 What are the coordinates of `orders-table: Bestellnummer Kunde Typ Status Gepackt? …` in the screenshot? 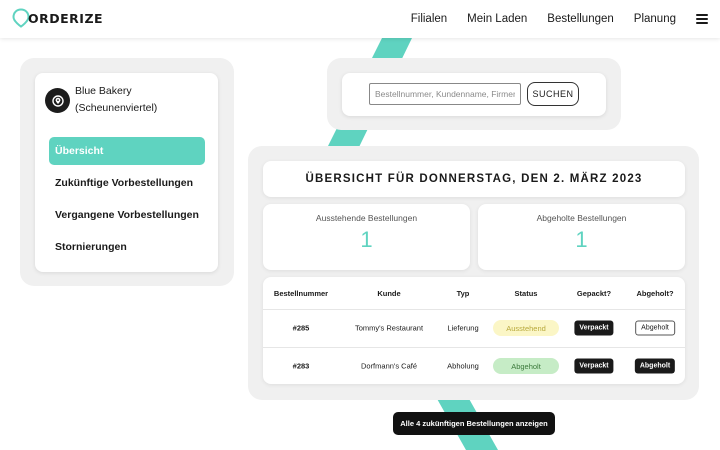 It's located at (474, 330).